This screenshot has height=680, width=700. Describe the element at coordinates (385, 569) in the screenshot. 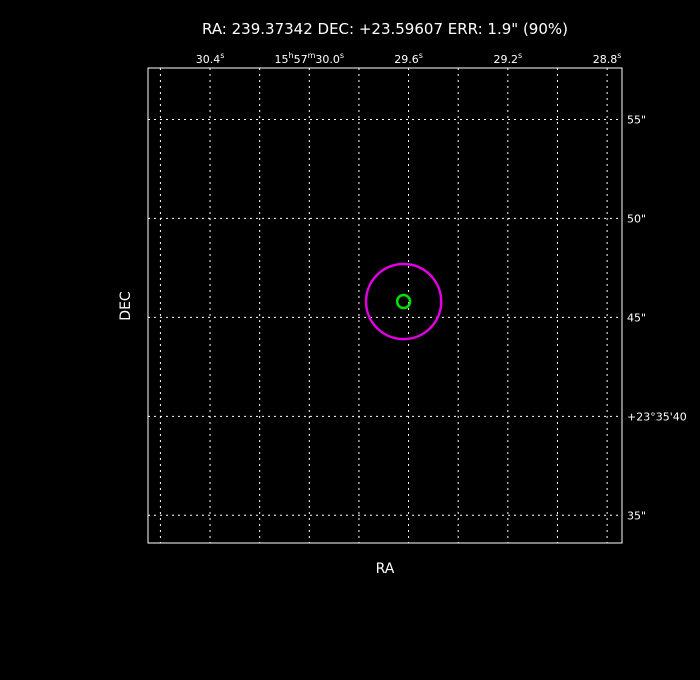

I see `x-axis-label: RA` at that location.